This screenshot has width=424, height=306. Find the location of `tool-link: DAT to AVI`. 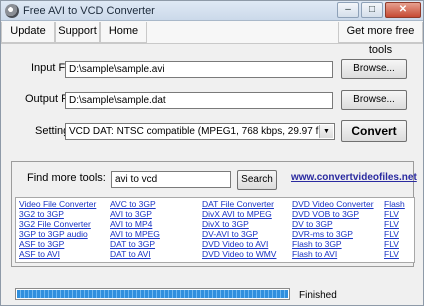

tool-link: DAT to AVI is located at coordinates (130, 254).